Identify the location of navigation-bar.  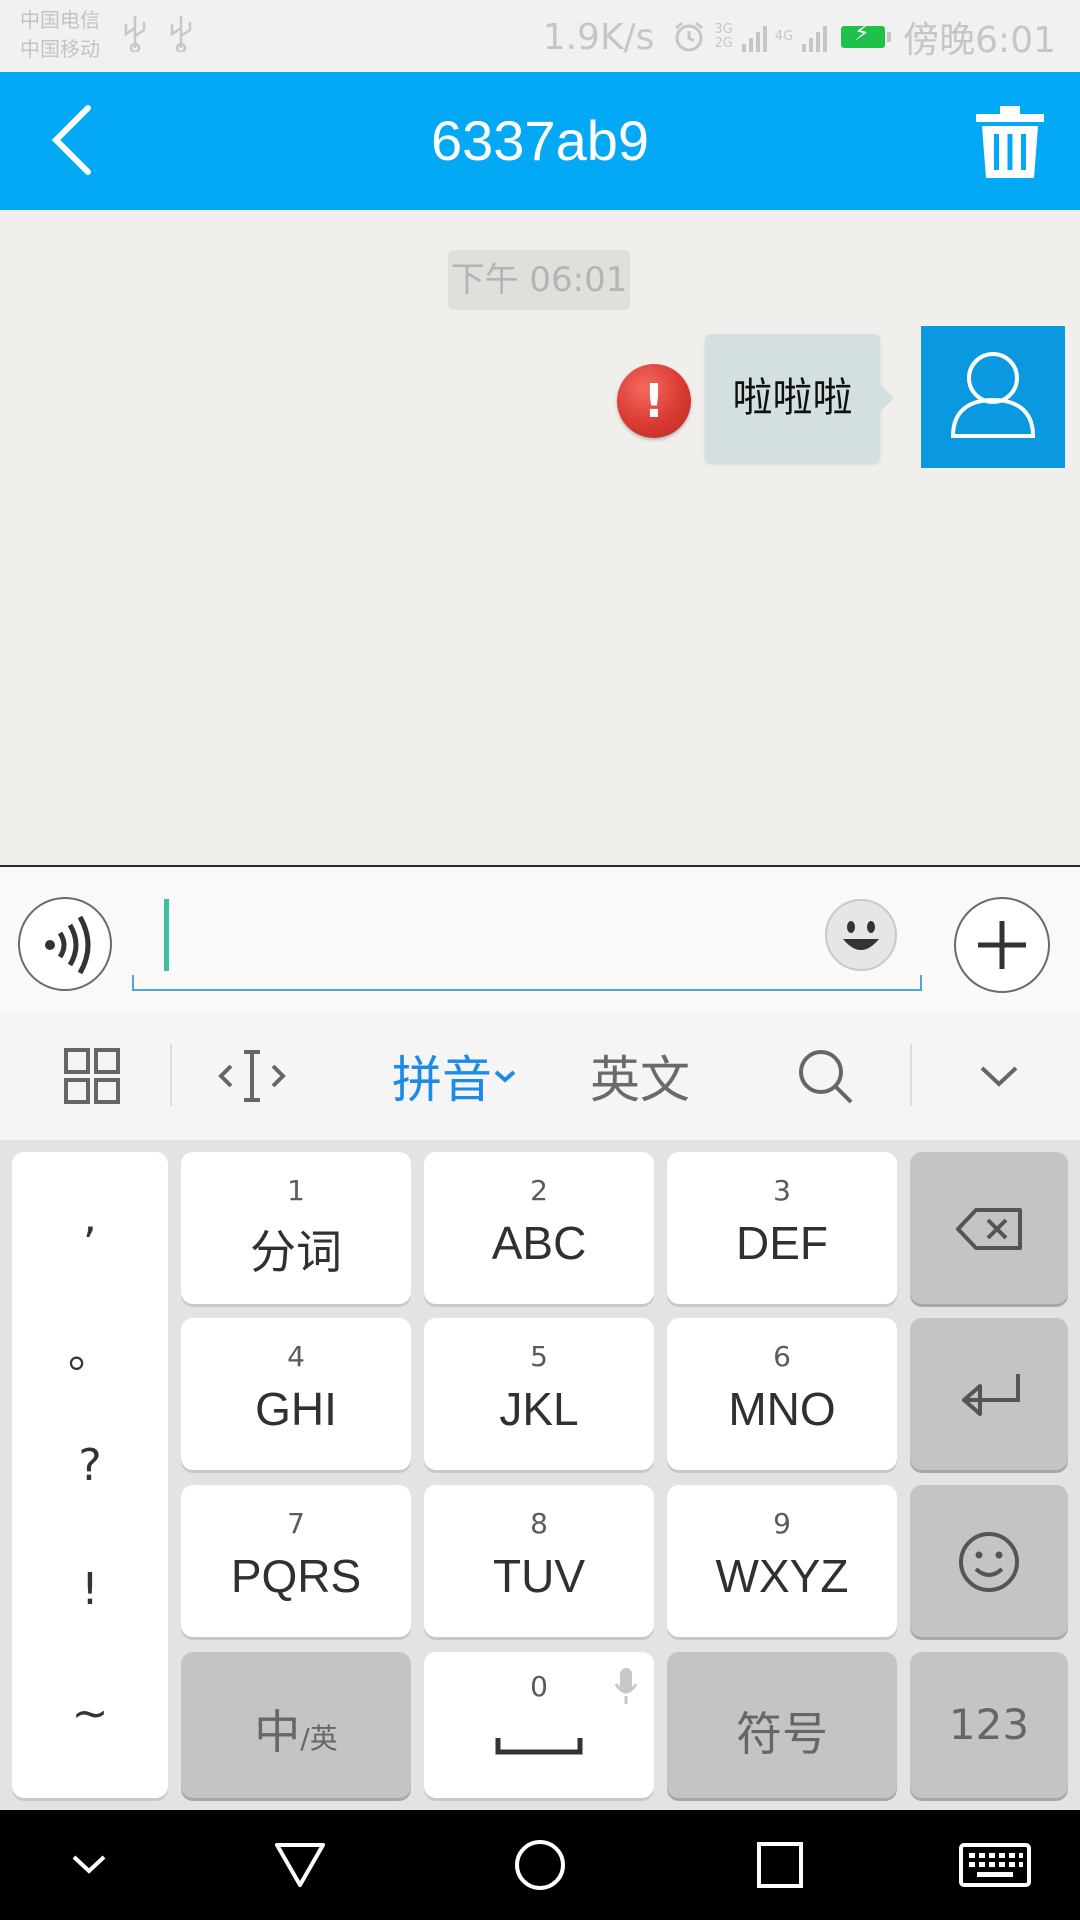
(540, 1865).